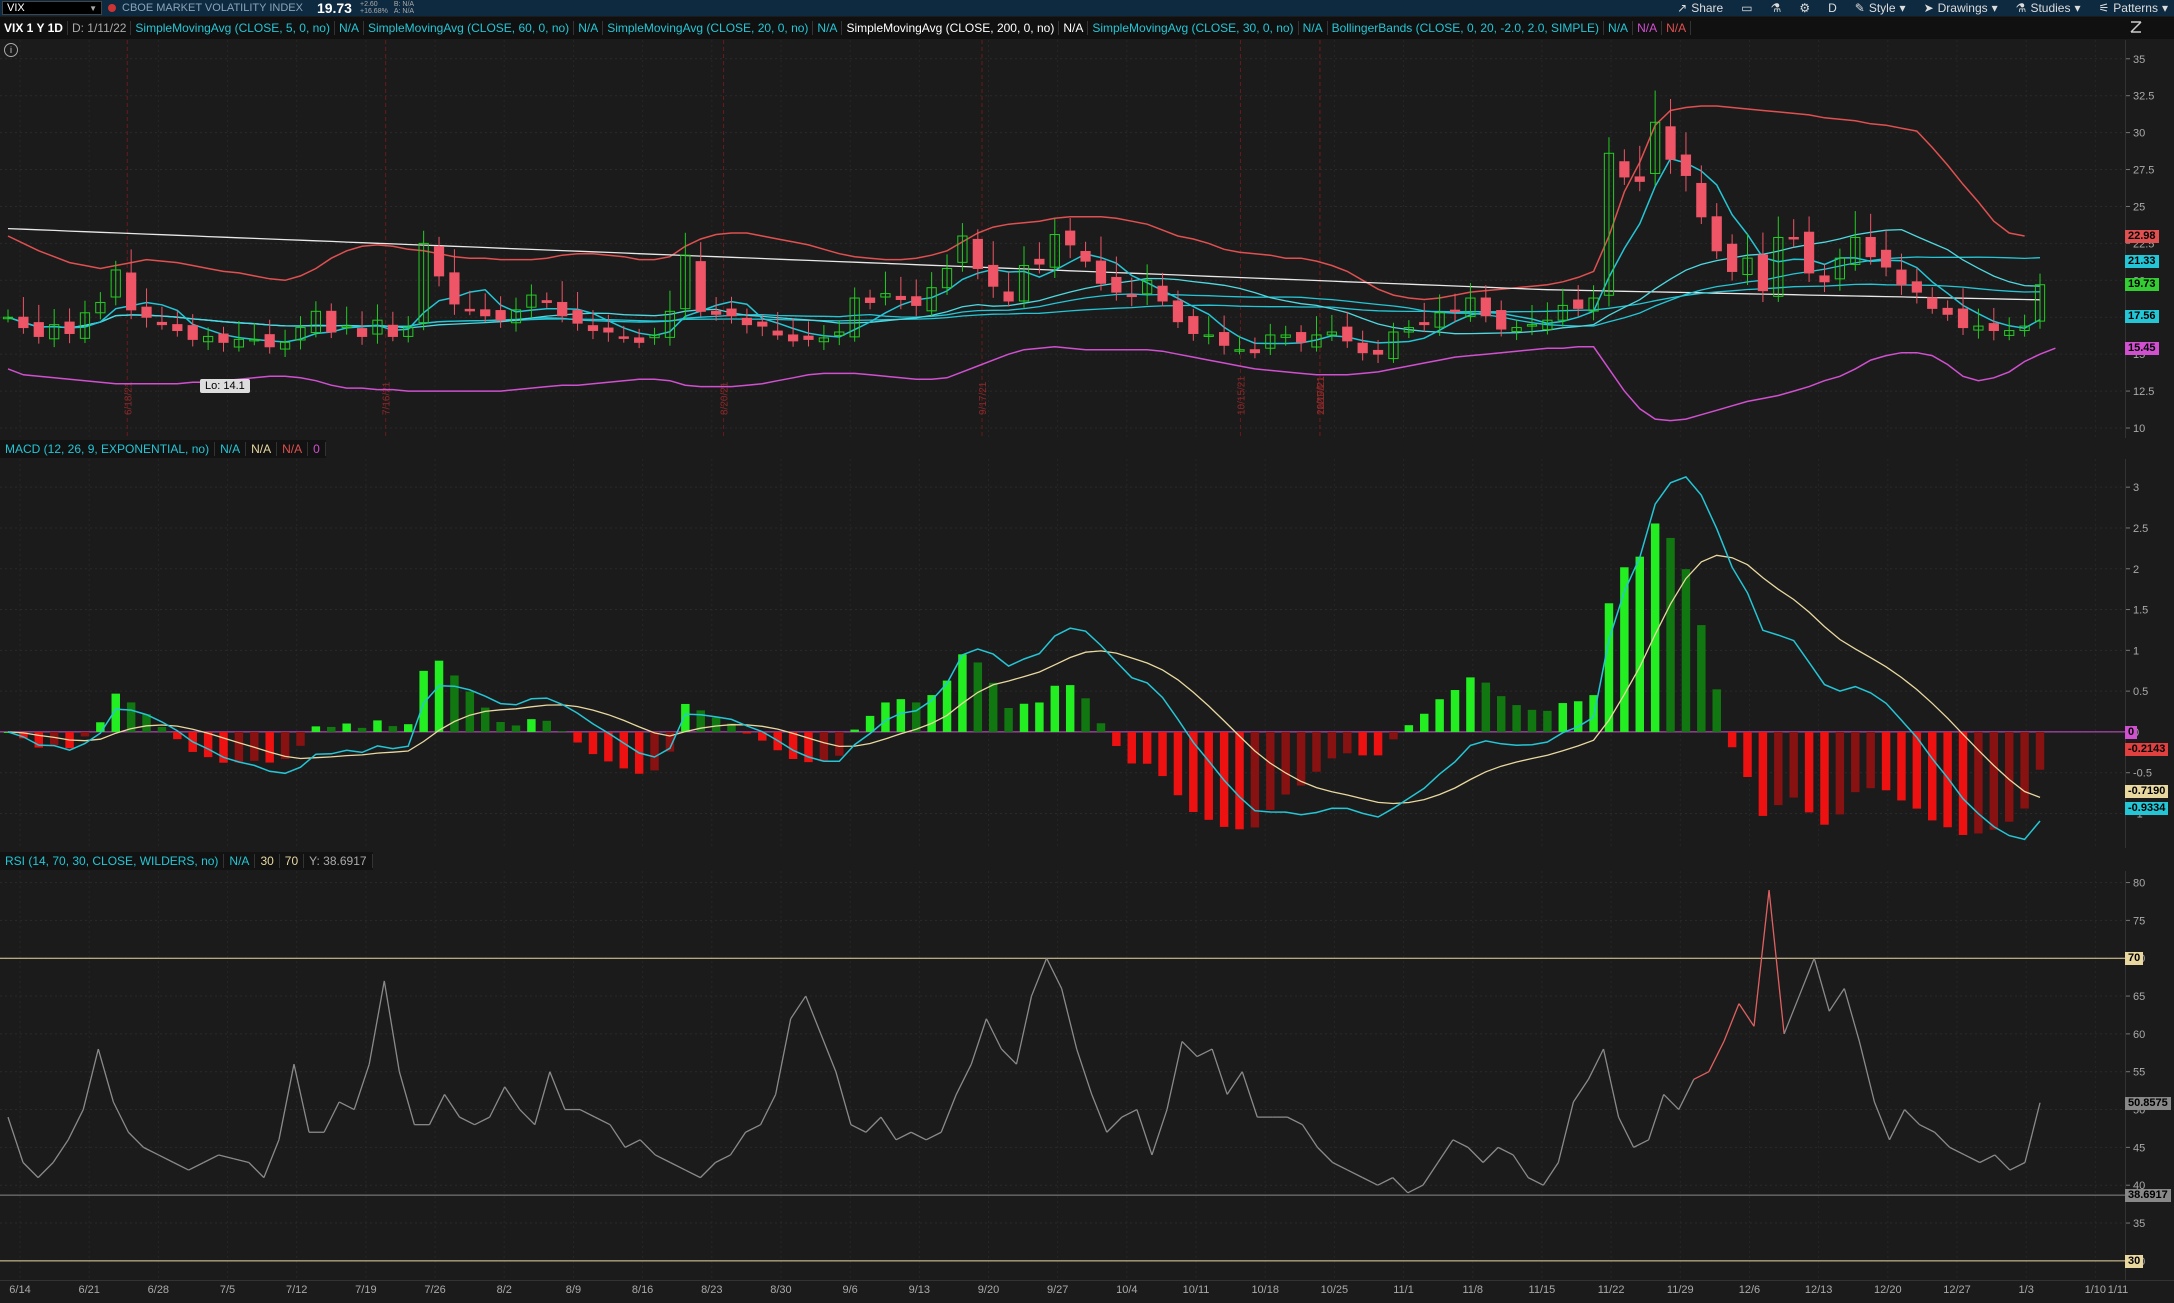  I want to click on settings-button: ⚙, so click(1804, 8).